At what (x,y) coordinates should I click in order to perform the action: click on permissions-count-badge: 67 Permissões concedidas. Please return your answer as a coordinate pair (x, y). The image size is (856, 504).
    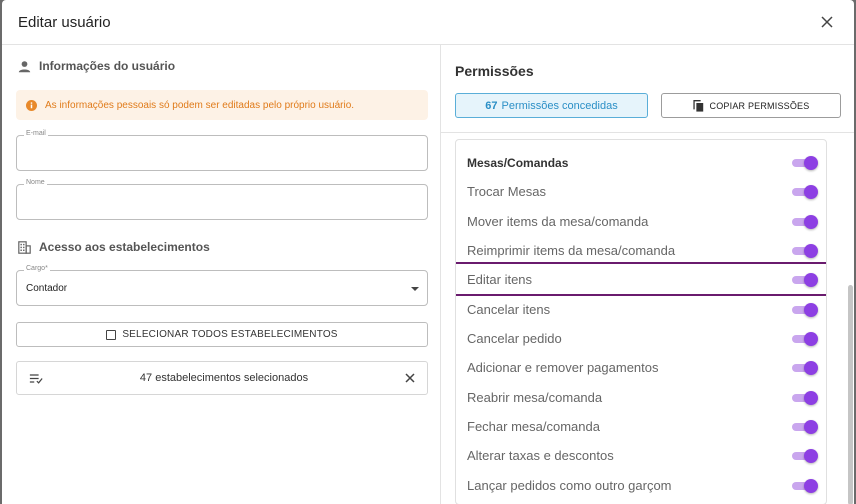
    Looking at the image, I should click on (551, 105).